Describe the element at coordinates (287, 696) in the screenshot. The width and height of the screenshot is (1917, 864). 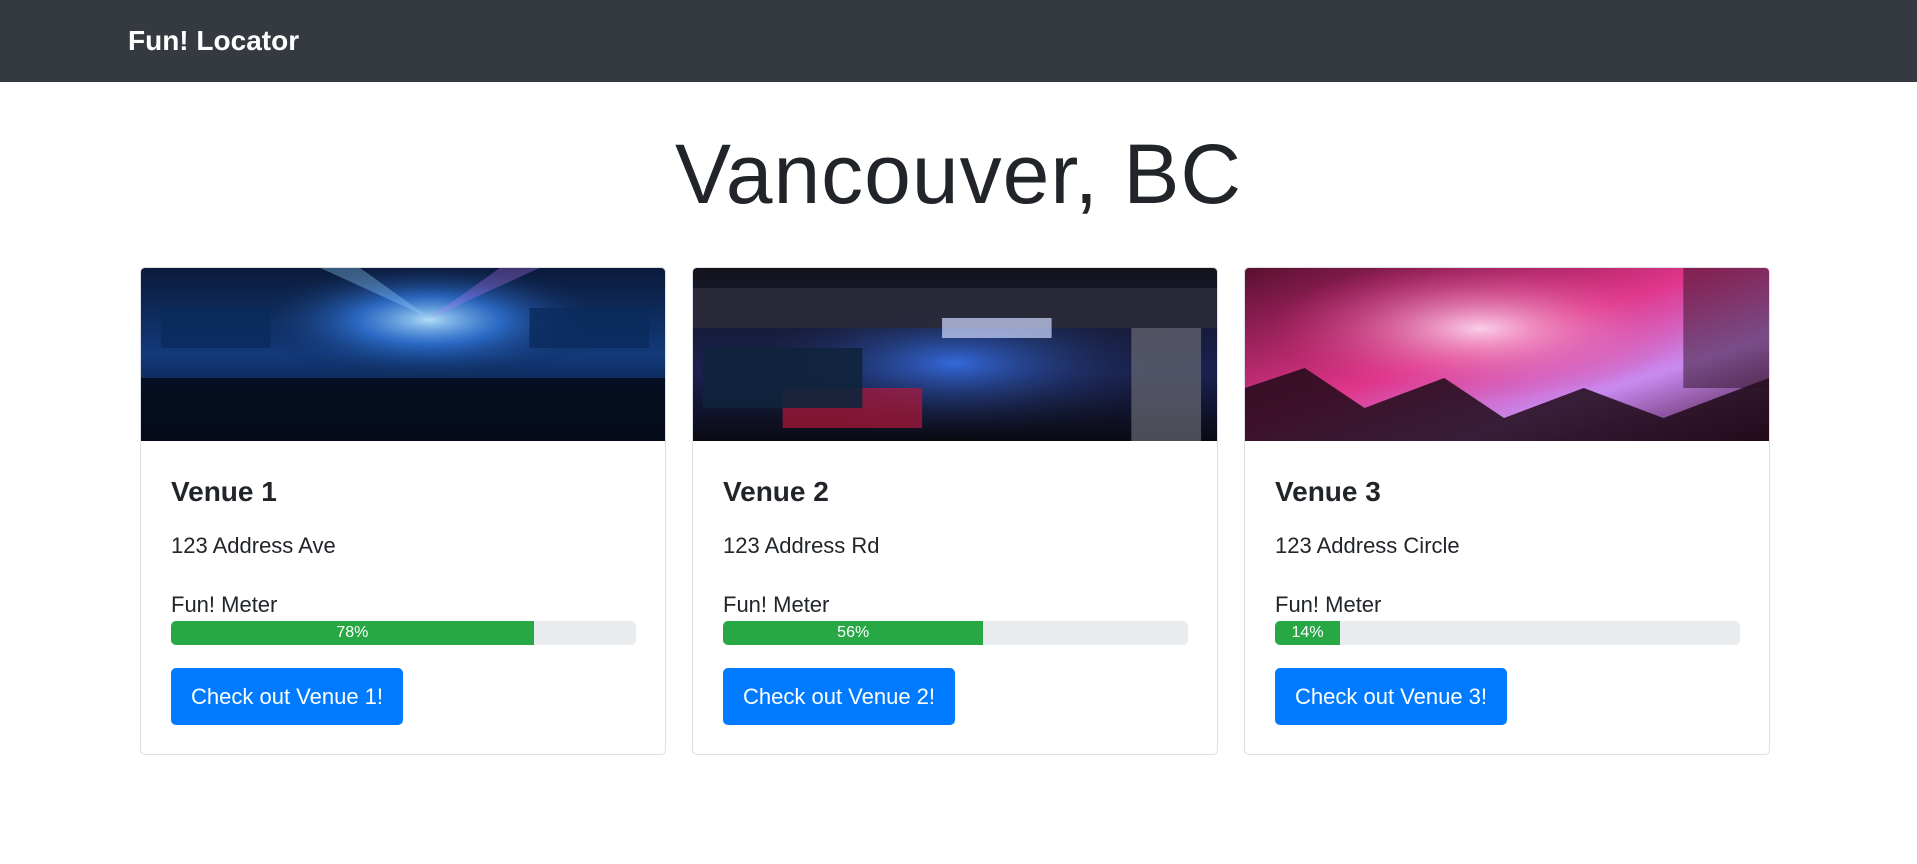
I see `check-out-venue-1-button: Check out Venue 1!` at that location.